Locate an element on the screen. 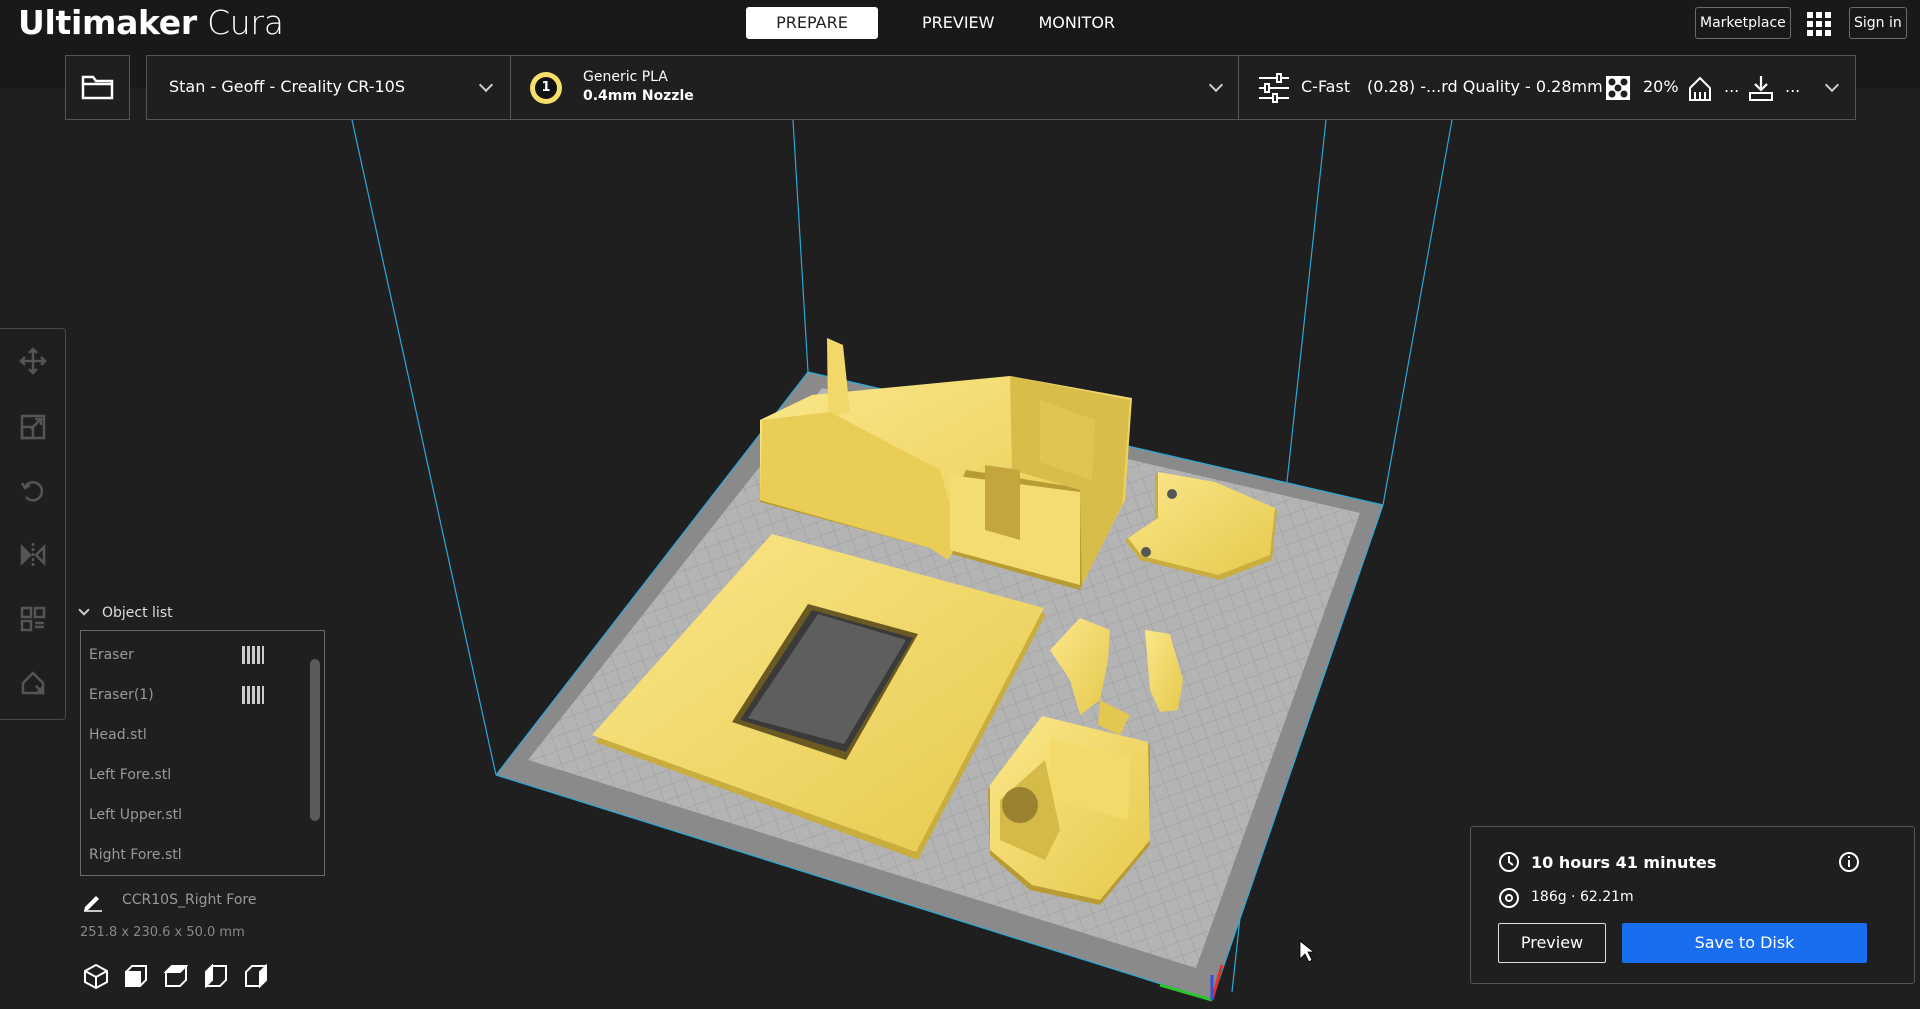 Image resolution: width=1920 pixels, height=1009 pixels. mirror-tool is located at coordinates (33, 555).